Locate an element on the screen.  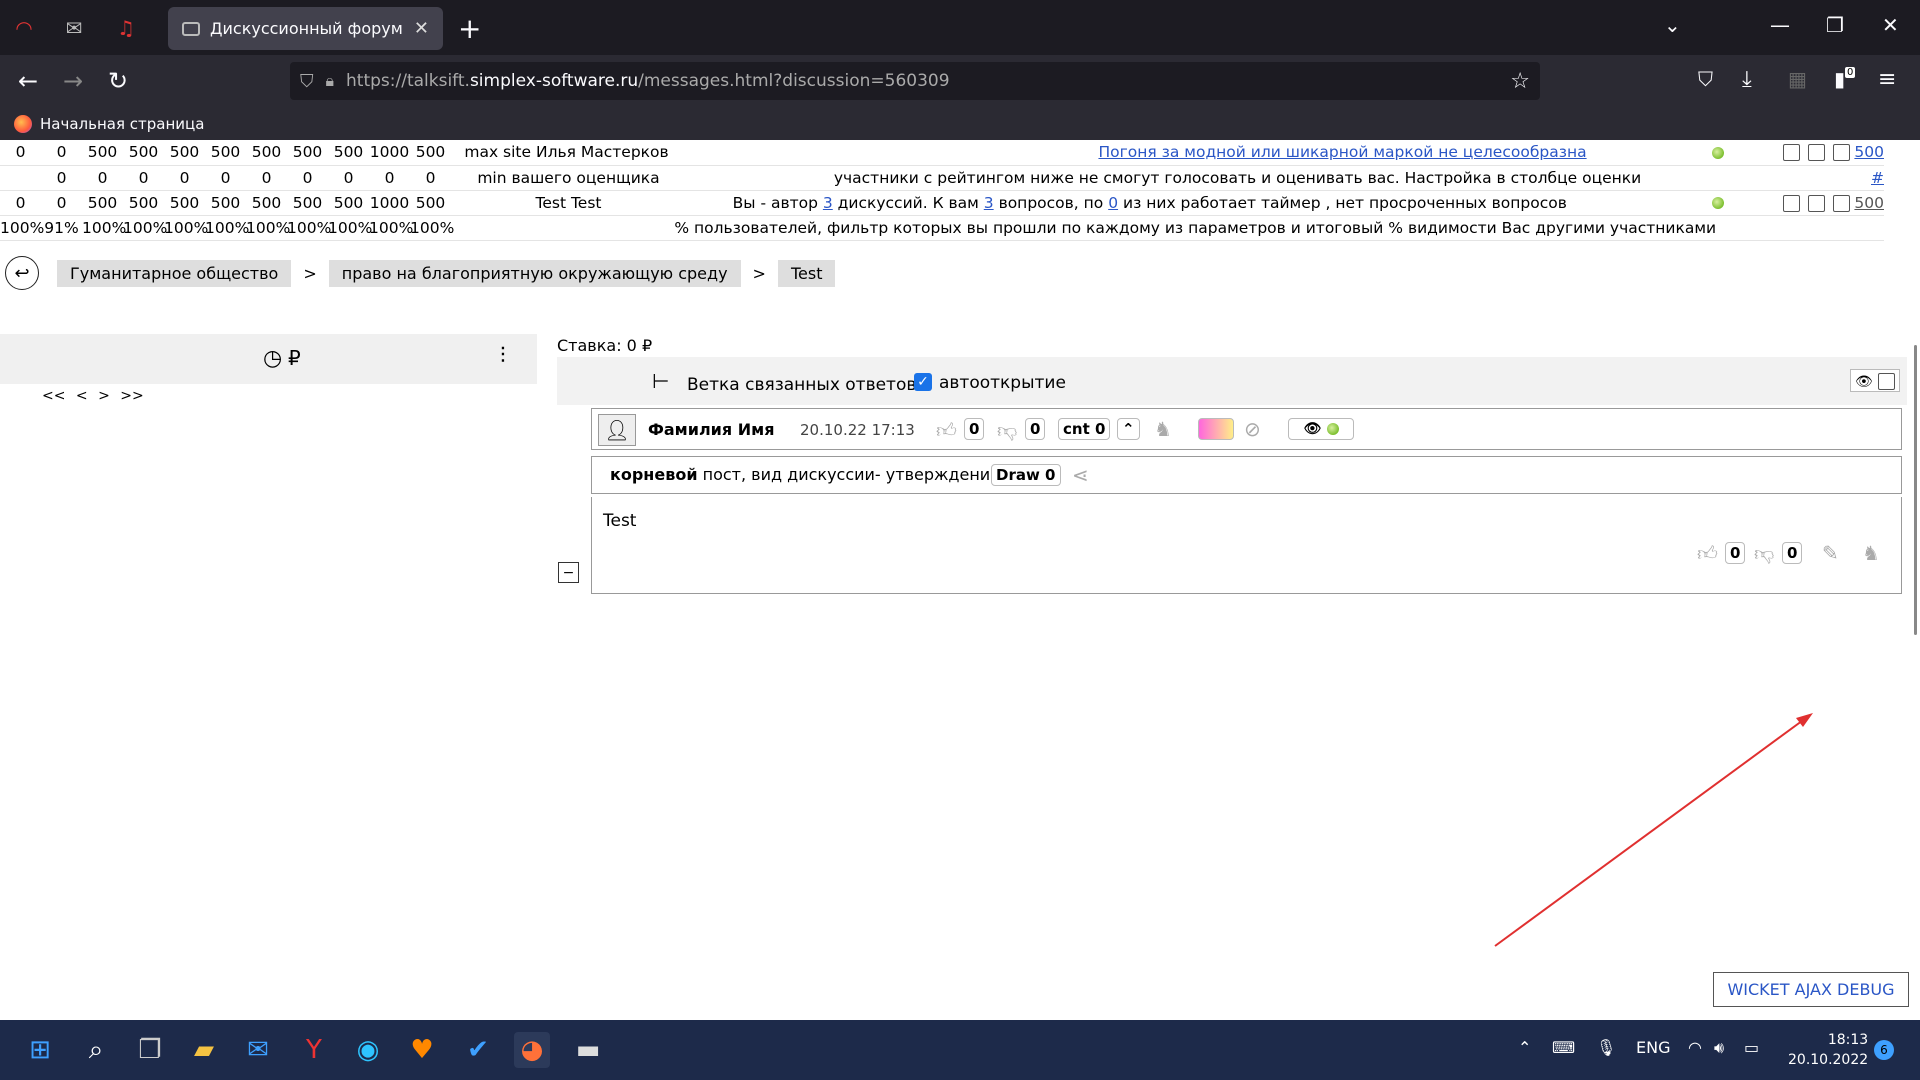
firefox-taskbar-icon: ◕ is located at coordinates (532, 1050).